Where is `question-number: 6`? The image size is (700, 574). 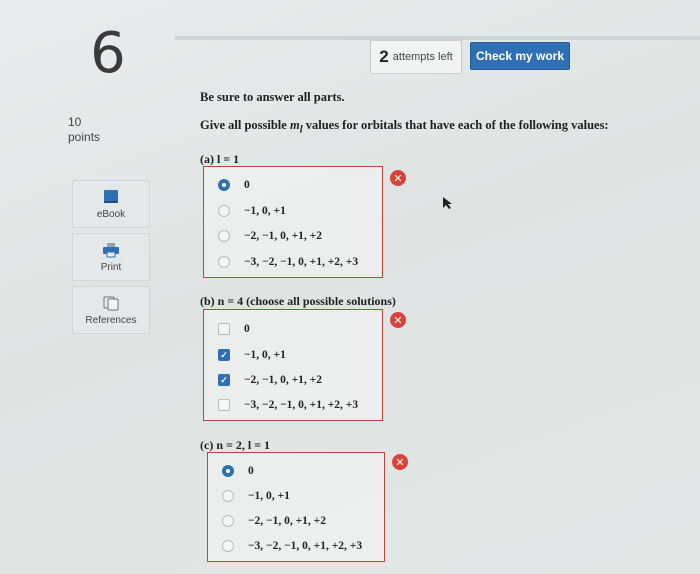 question-number: 6 is located at coordinates (108, 53).